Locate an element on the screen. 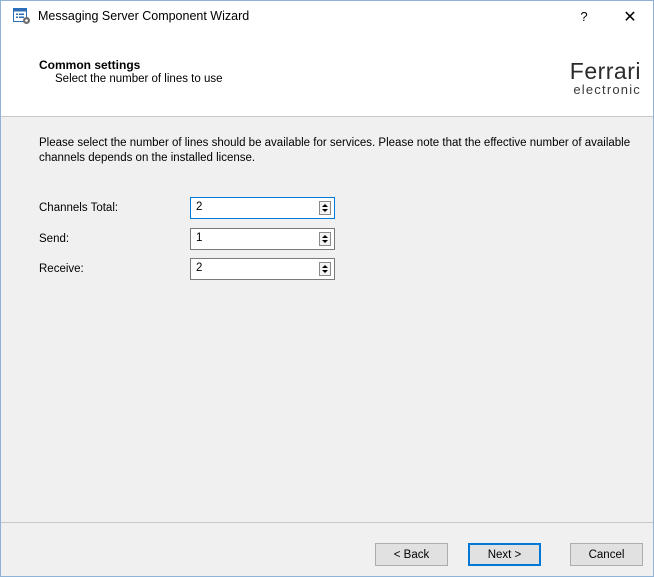  receive-spinner: 2 is located at coordinates (262, 269).